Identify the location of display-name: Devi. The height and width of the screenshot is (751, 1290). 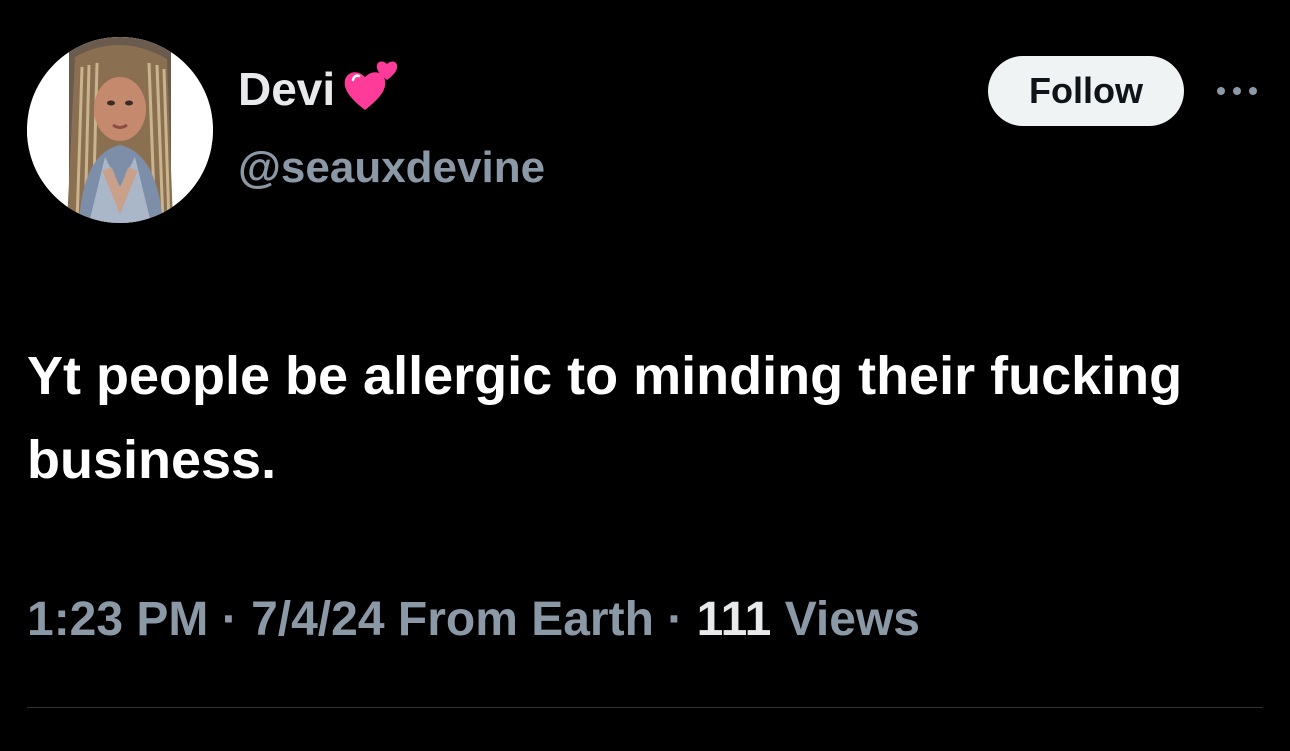
(286, 89).